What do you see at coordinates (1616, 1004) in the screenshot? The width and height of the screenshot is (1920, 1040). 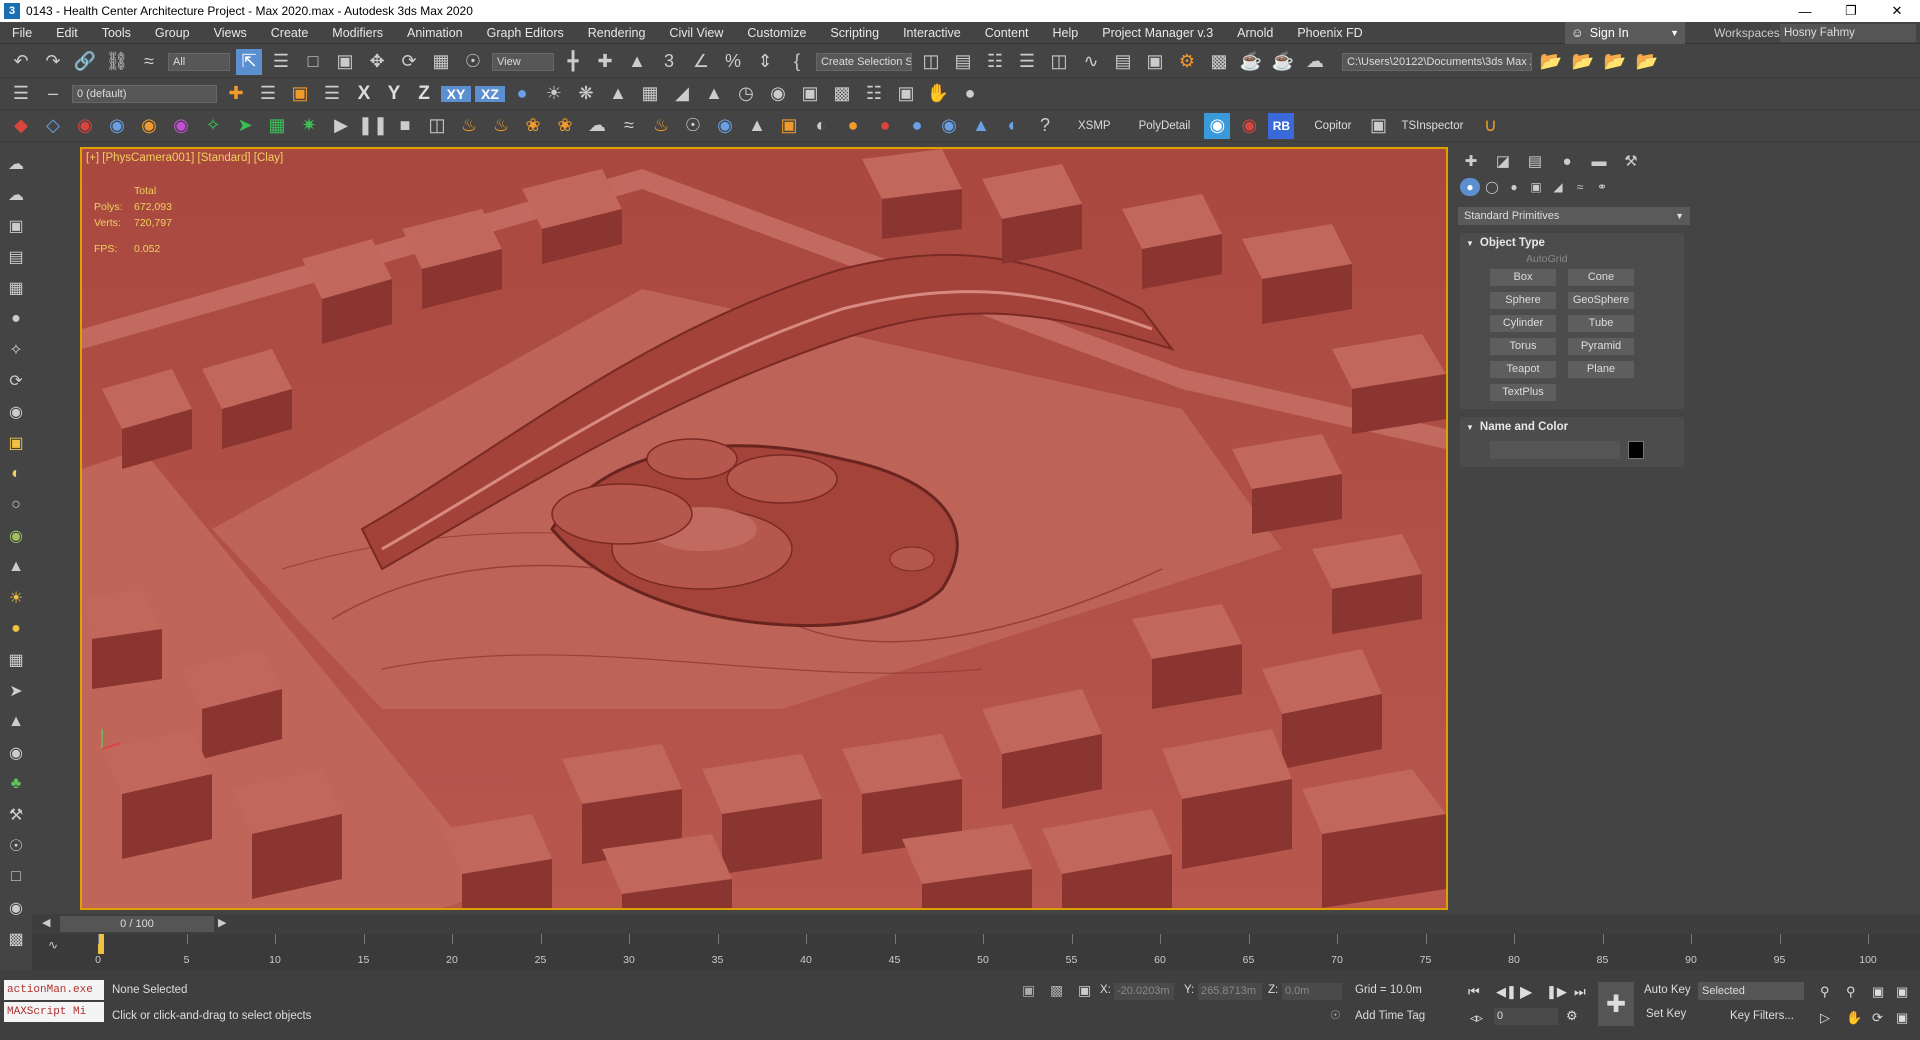 I see `set-key-big-icon: ✚` at bounding box center [1616, 1004].